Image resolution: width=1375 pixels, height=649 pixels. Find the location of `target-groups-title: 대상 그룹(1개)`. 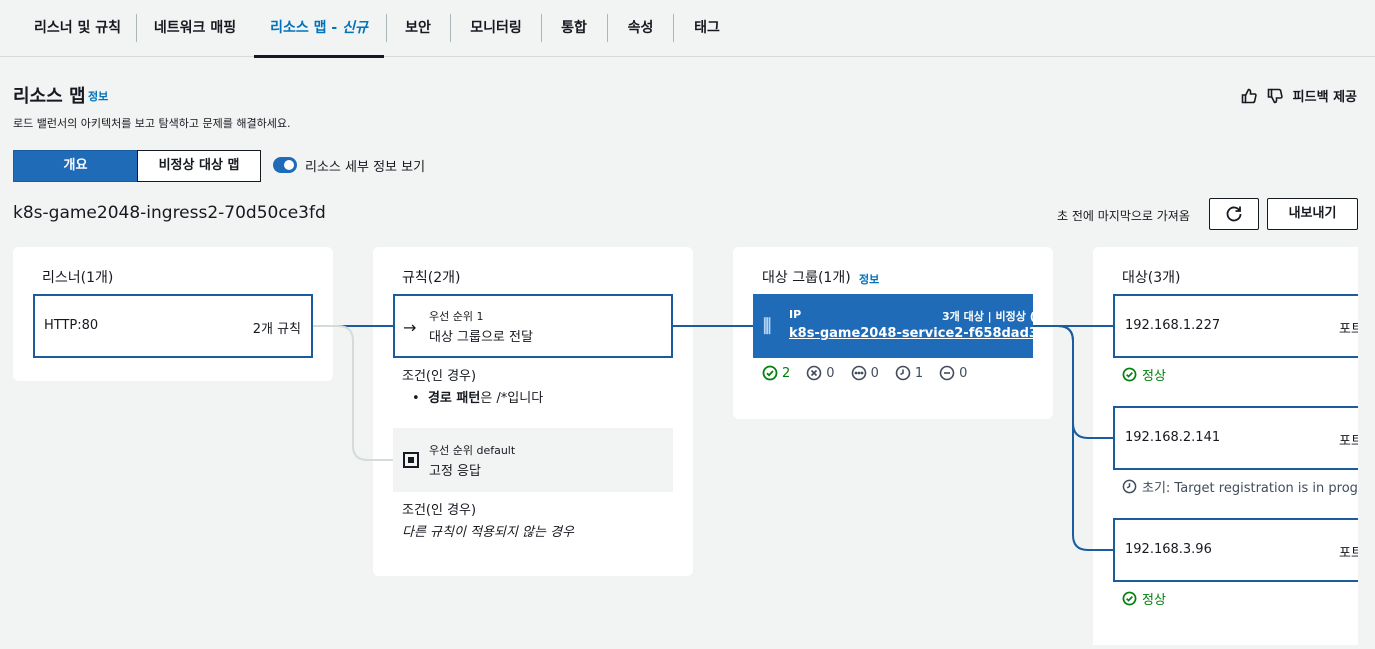

target-groups-title: 대상 그룹(1개) is located at coordinates (806, 278).